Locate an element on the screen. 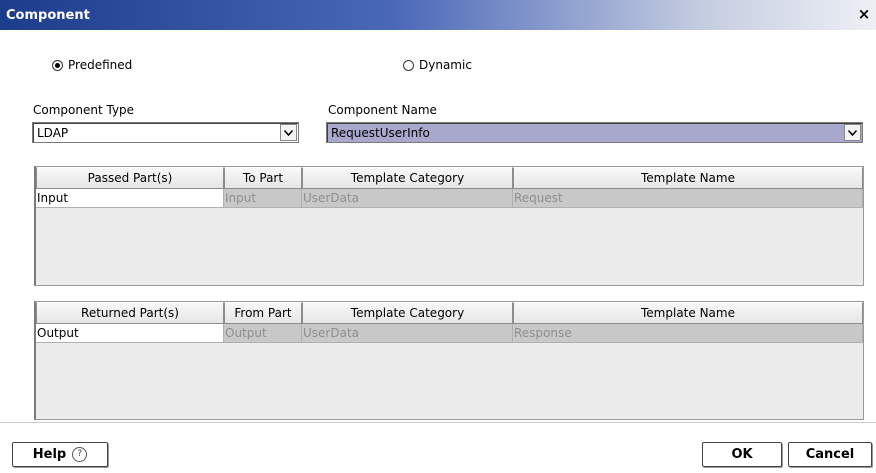 The image size is (876, 473). radio-predefined: Predefined is located at coordinates (92, 65).